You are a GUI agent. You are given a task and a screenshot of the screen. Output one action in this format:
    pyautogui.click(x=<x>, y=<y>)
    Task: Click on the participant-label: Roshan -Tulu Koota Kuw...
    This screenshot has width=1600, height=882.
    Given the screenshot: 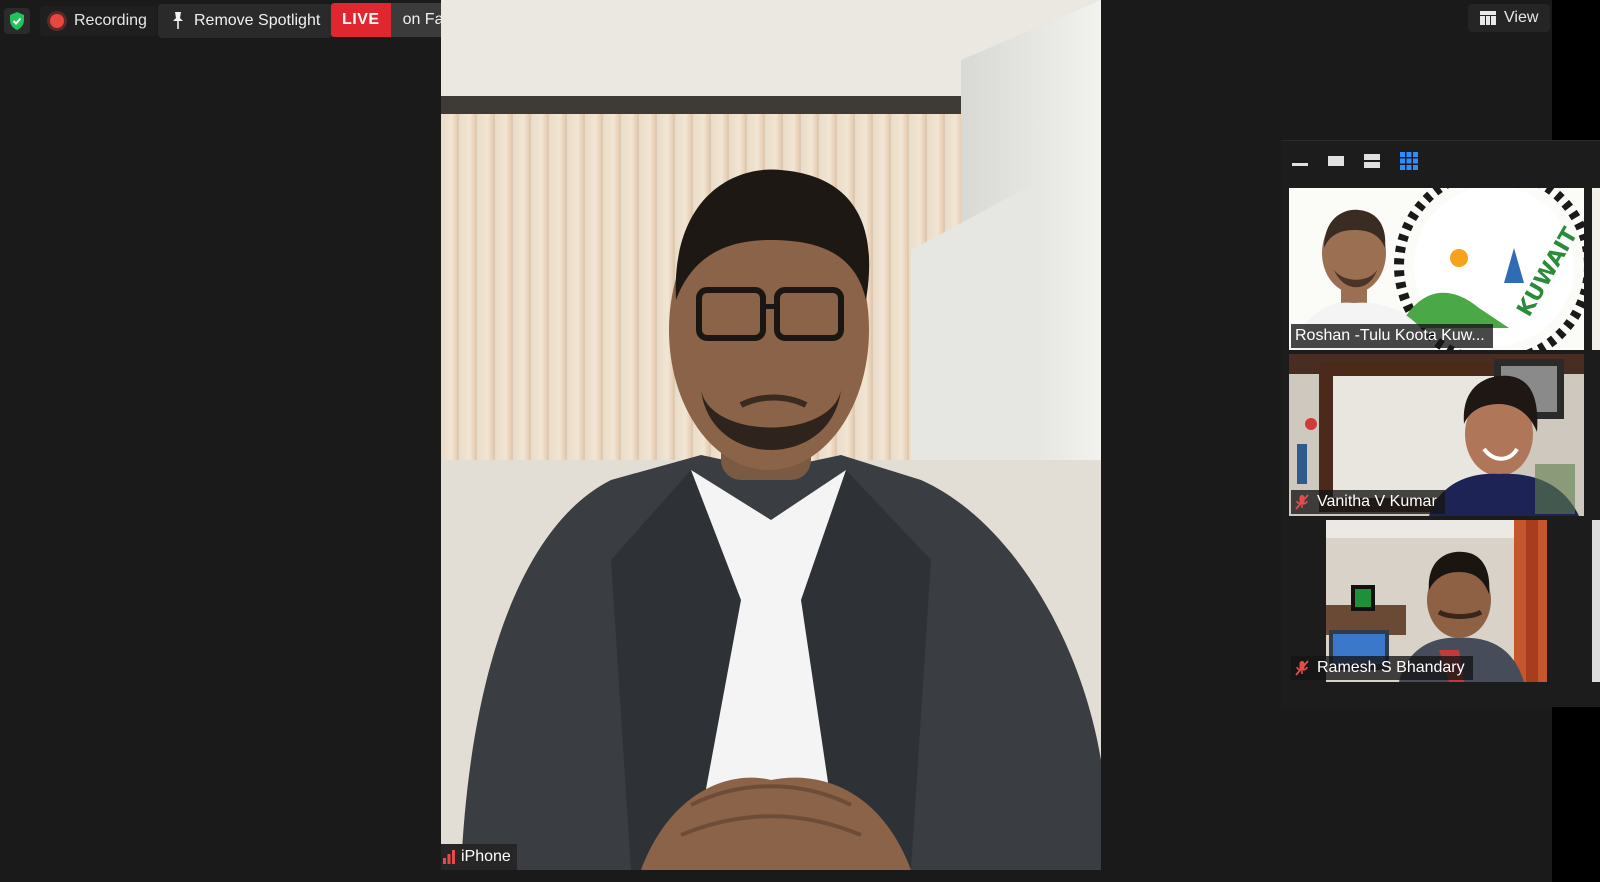 What is the action you would take?
    pyautogui.click(x=1392, y=336)
    